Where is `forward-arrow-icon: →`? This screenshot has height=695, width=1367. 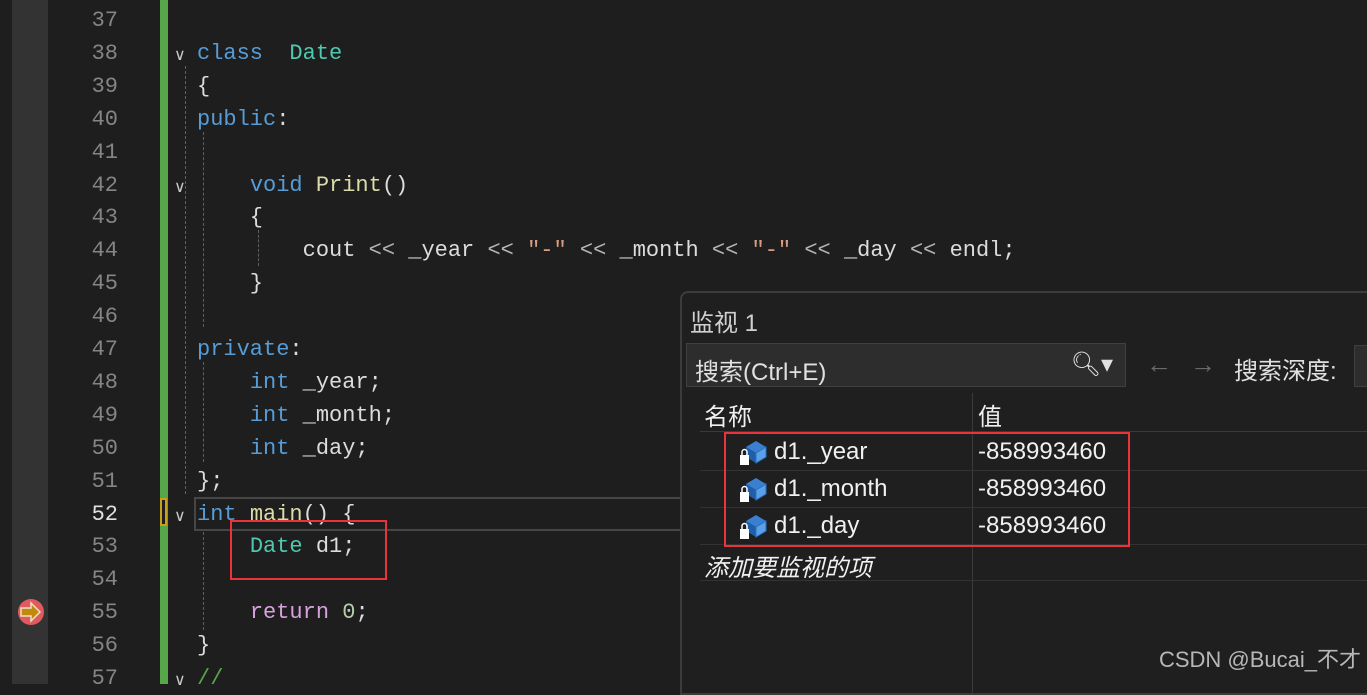
forward-arrow-icon: → is located at coordinates (1203, 364).